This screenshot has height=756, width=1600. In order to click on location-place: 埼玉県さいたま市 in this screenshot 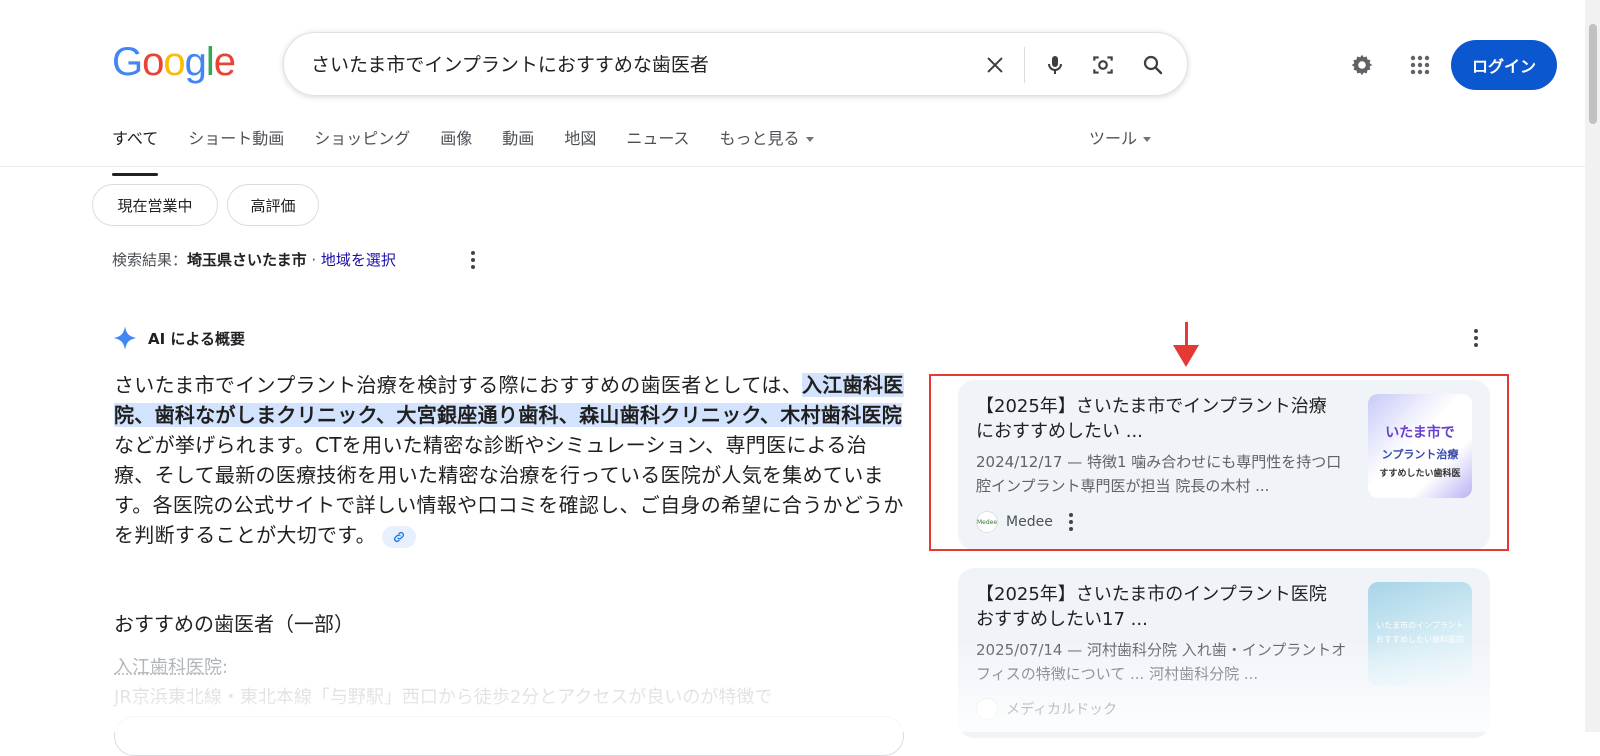, I will do `click(247, 260)`.